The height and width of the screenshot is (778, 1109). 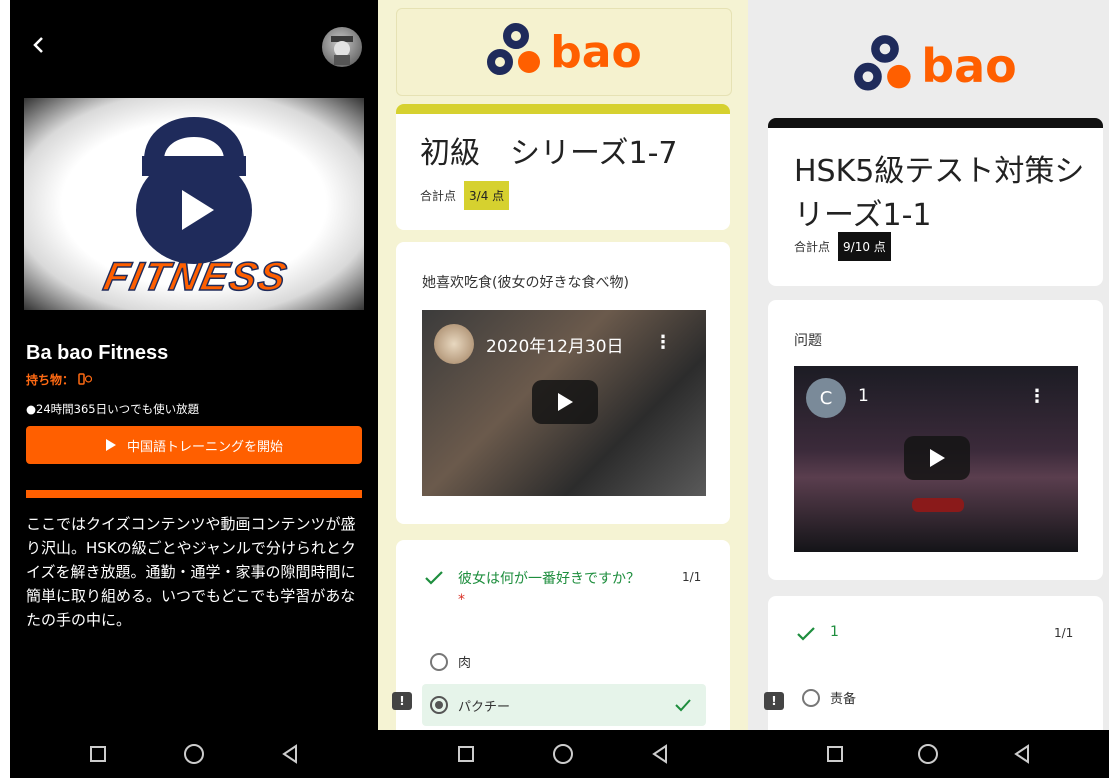 What do you see at coordinates (196, 208) in the screenshot?
I see `kettlebell-logo-icon: FITNESS` at bounding box center [196, 208].